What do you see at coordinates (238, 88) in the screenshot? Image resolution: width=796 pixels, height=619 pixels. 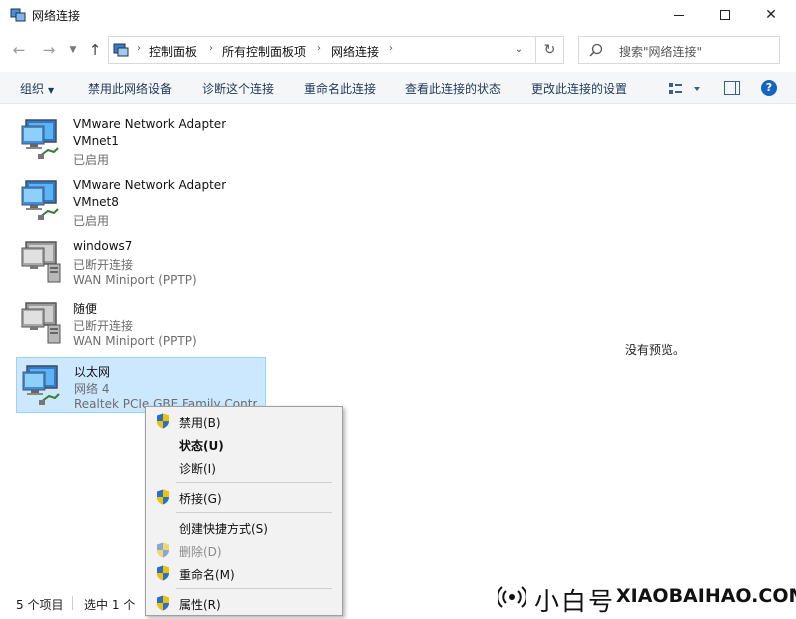 I see `diagnose-connection-button: 诊断这个连接` at bounding box center [238, 88].